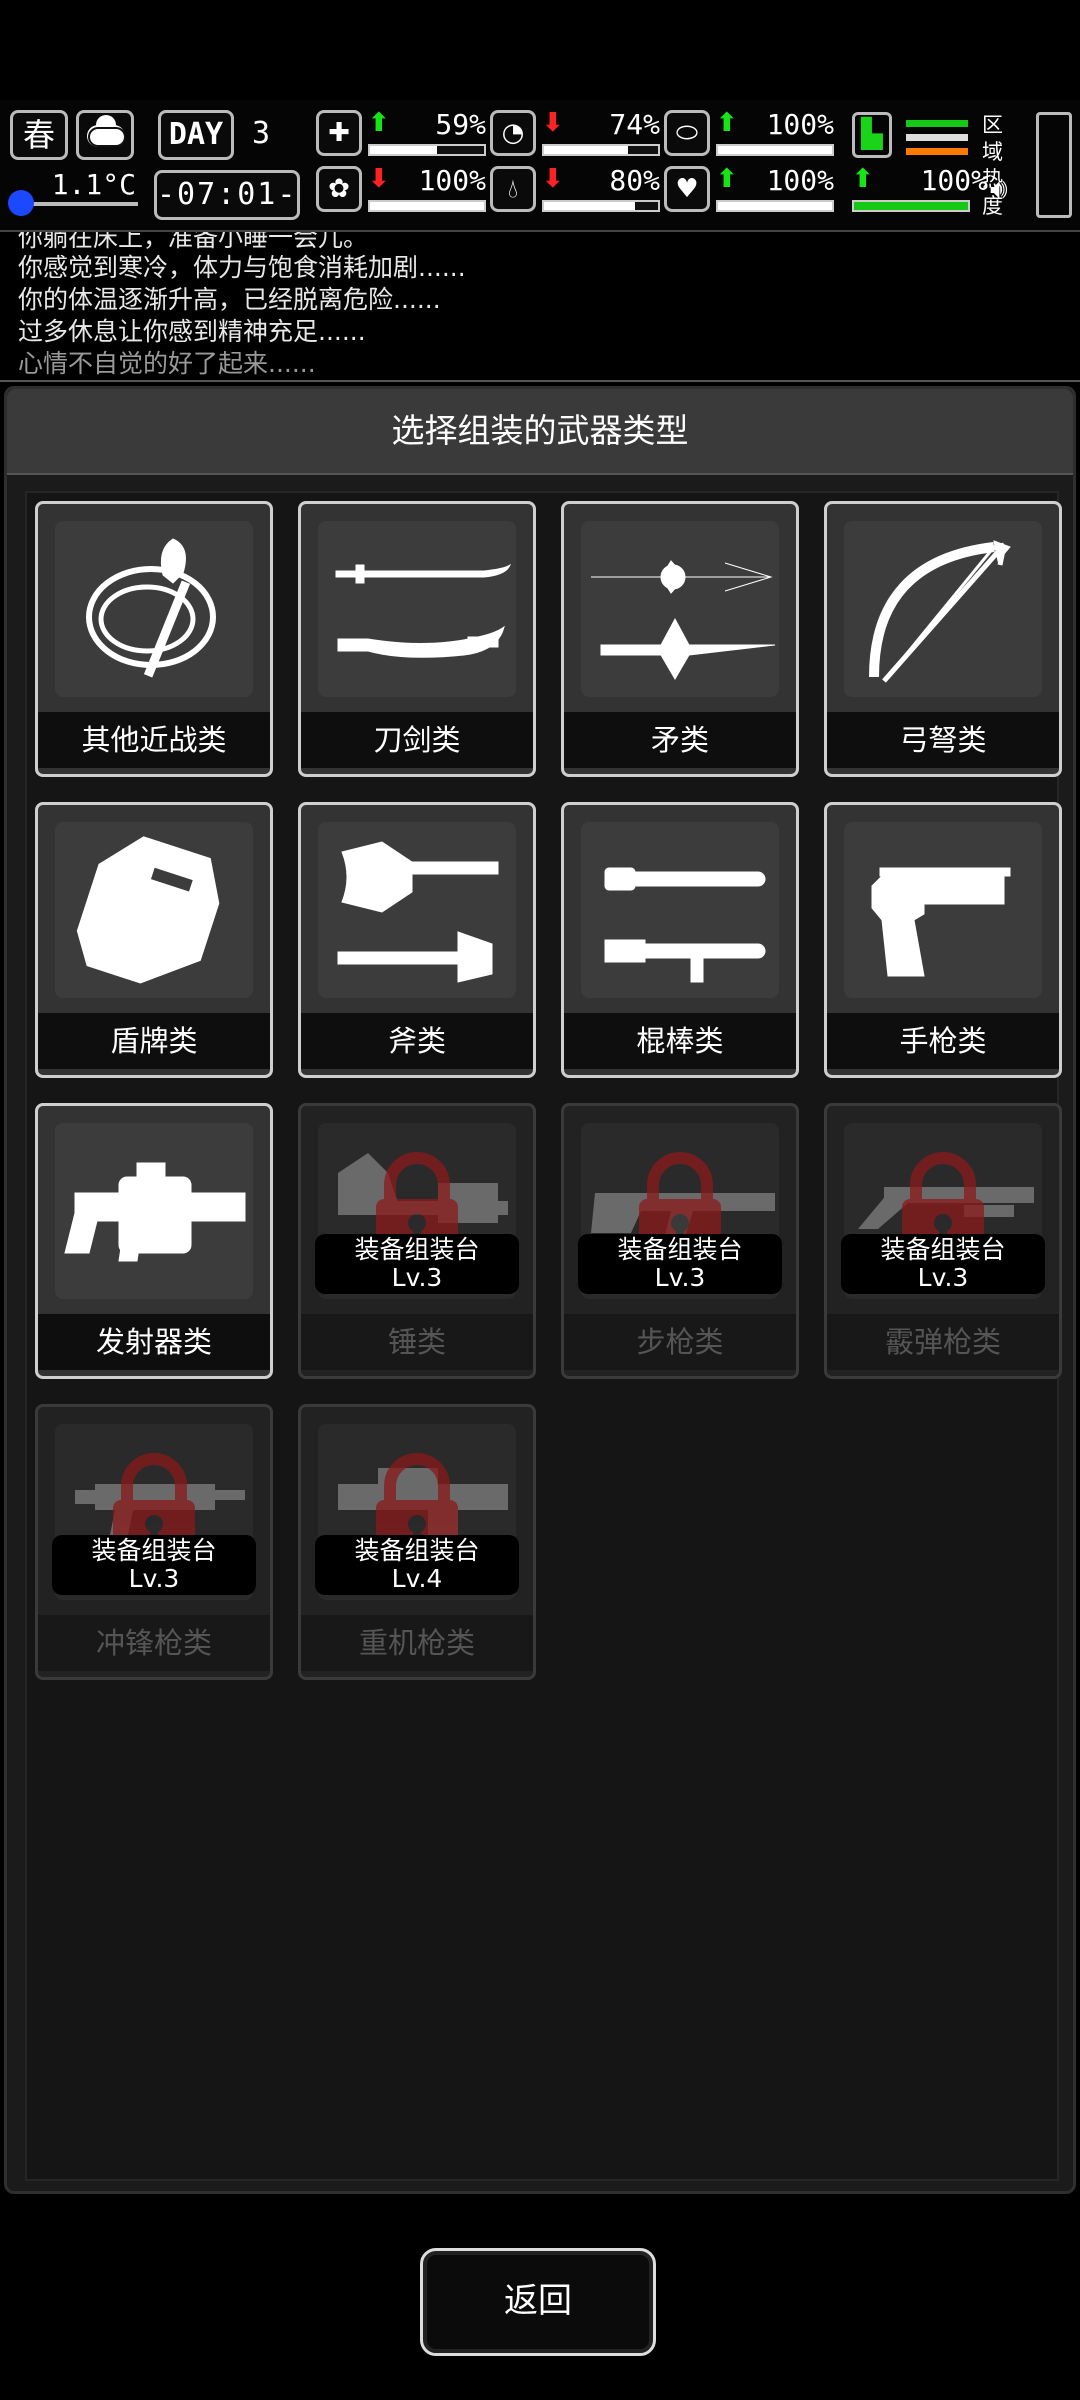 The image size is (1080, 2400). I want to click on stat-thirst: 💧︎ ⬇ 80%, so click(575, 191).